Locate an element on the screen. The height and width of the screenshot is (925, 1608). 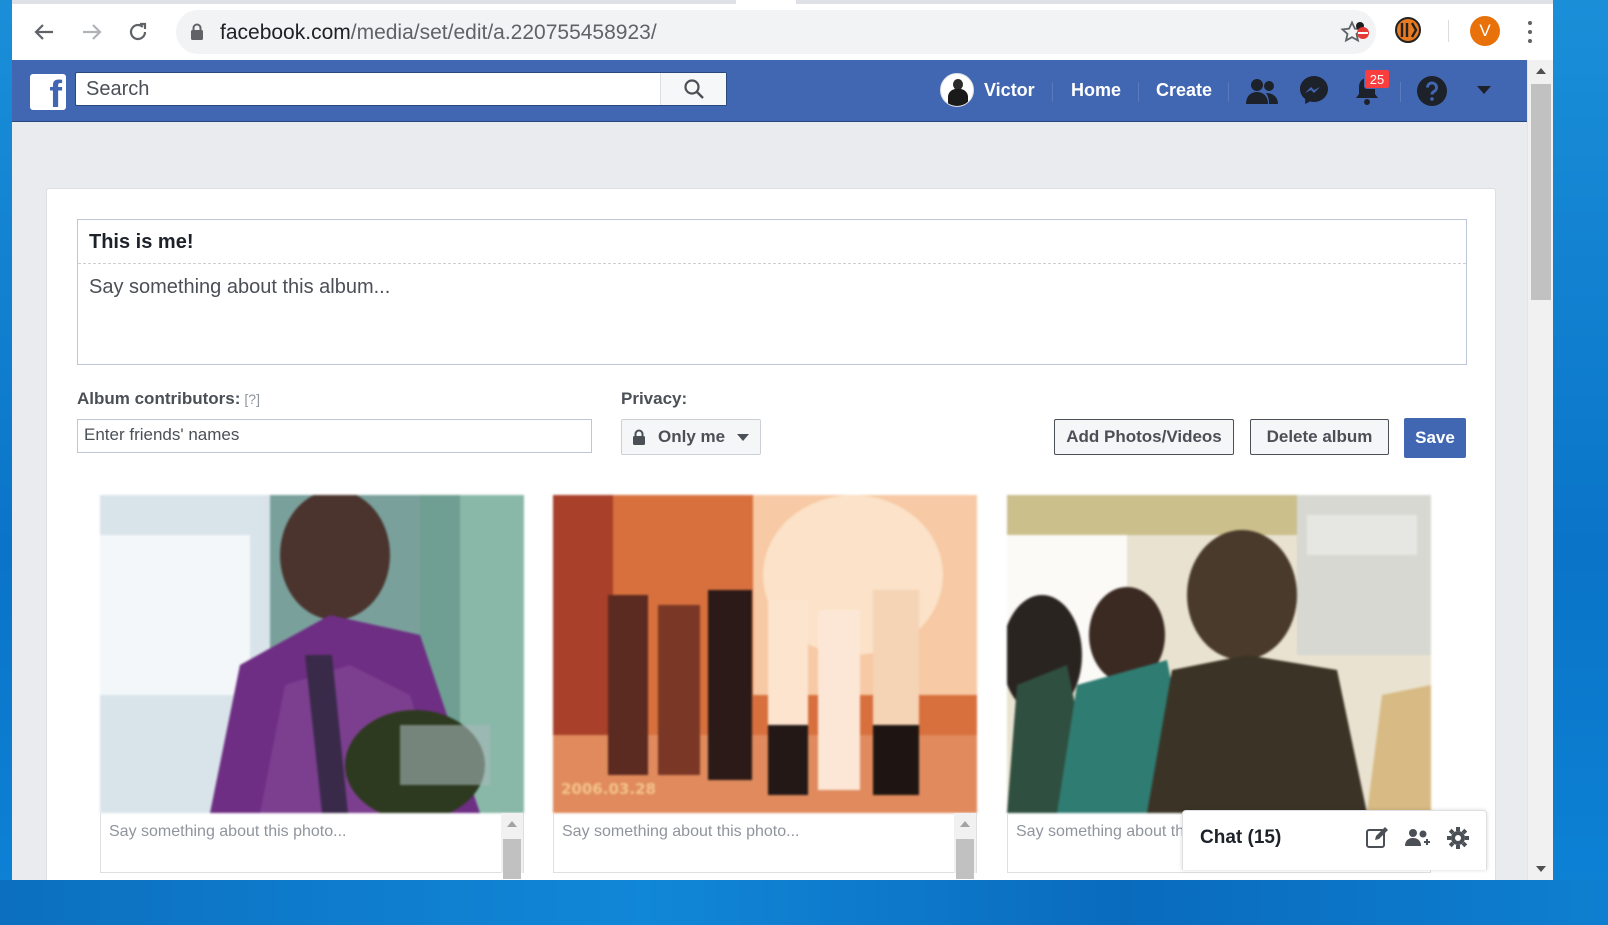
profile-avatar: V is located at coordinates (1485, 31).